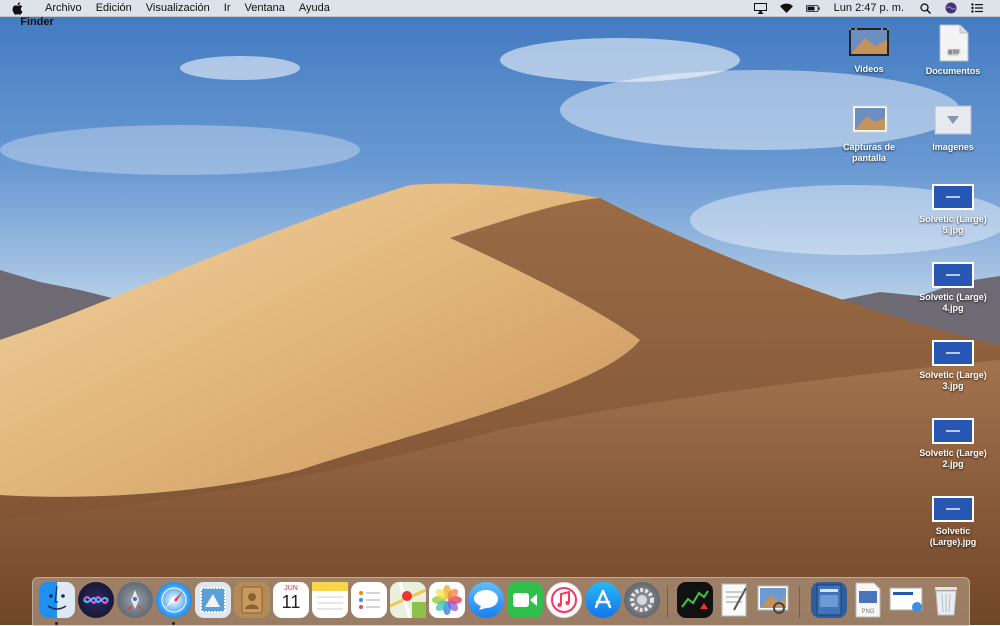 The width and height of the screenshot is (1000, 626). I want to click on screenshot-icon, so click(906, 599).